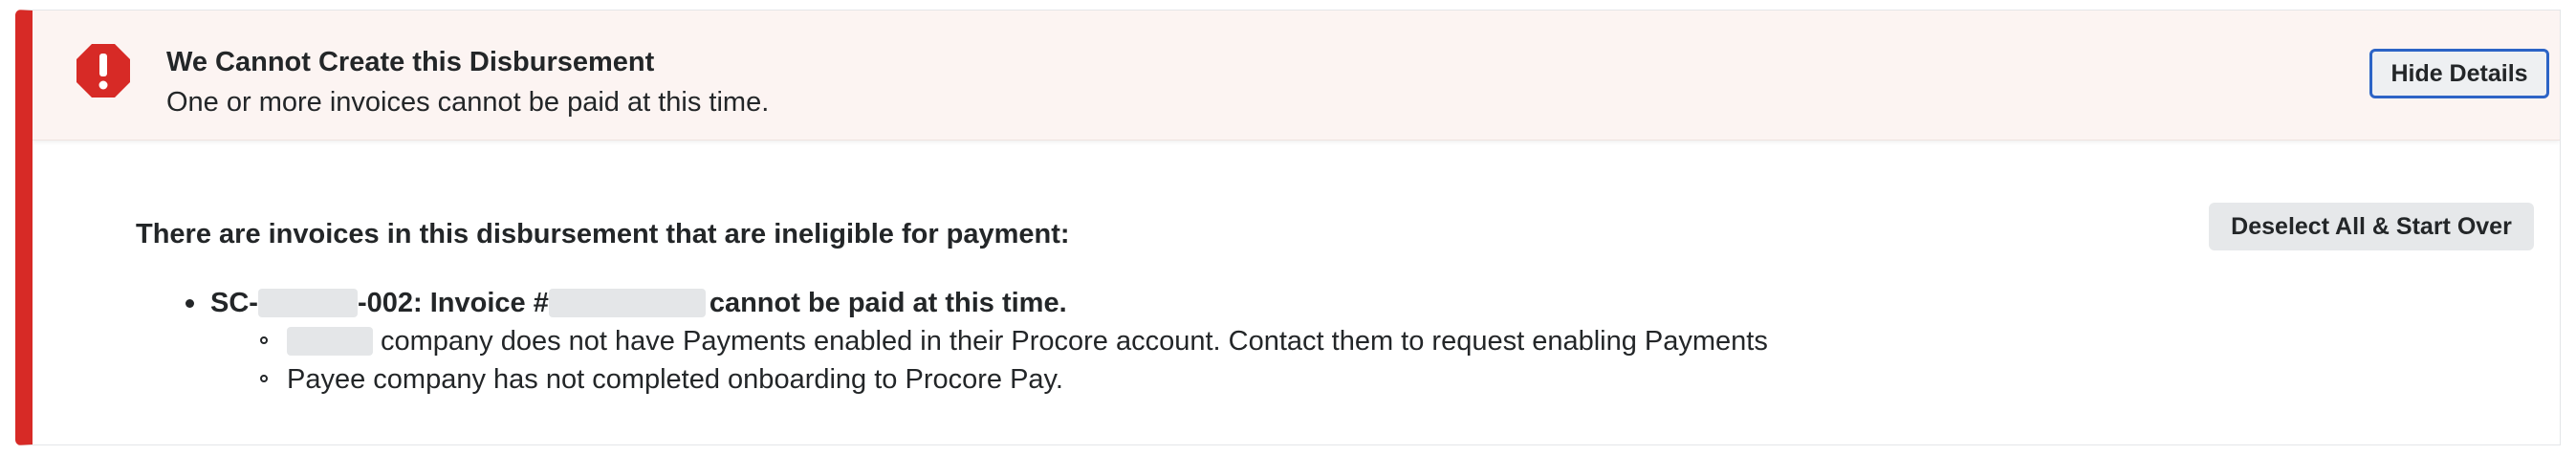 The height and width of the screenshot is (455, 2576). What do you see at coordinates (2459, 74) in the screenshot?
I see `hide-details-button: Hide Details` at bounding box center [2459, 74].